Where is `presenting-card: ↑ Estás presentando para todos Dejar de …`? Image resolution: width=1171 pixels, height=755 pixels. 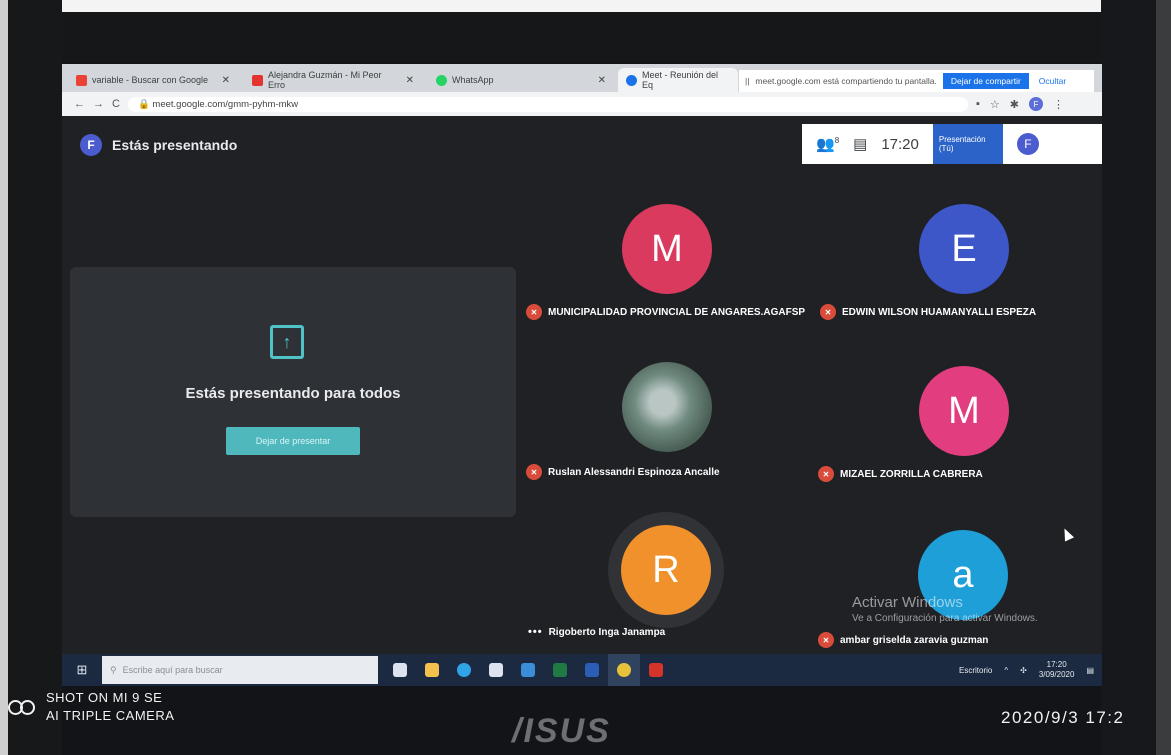
presenting-card: ↑ Estás presentando para todos Dejar de … is located at coordinates (293, 392).